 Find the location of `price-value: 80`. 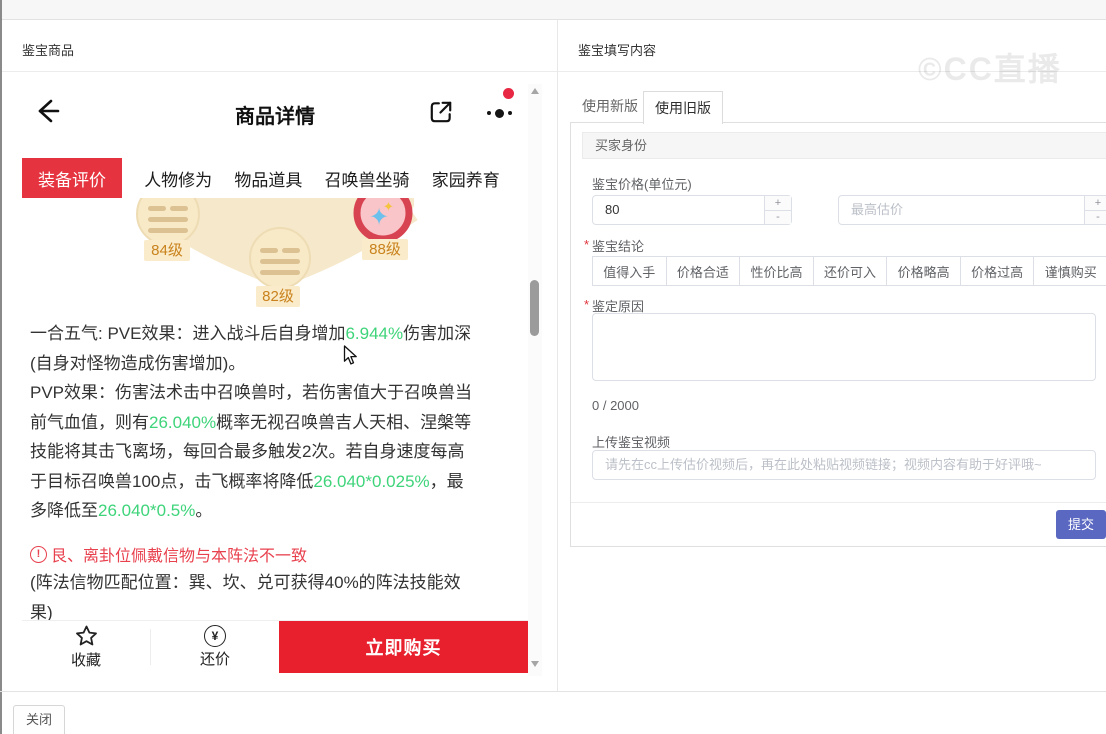

price-value: 80 is located at coordinates (612, 209).